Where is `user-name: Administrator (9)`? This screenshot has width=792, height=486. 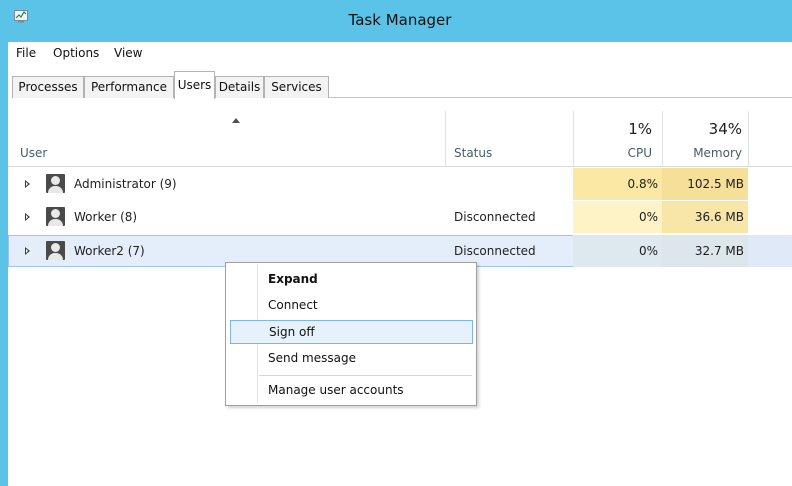
user-name: Administrator (9) is located at coordinates (125, 184).